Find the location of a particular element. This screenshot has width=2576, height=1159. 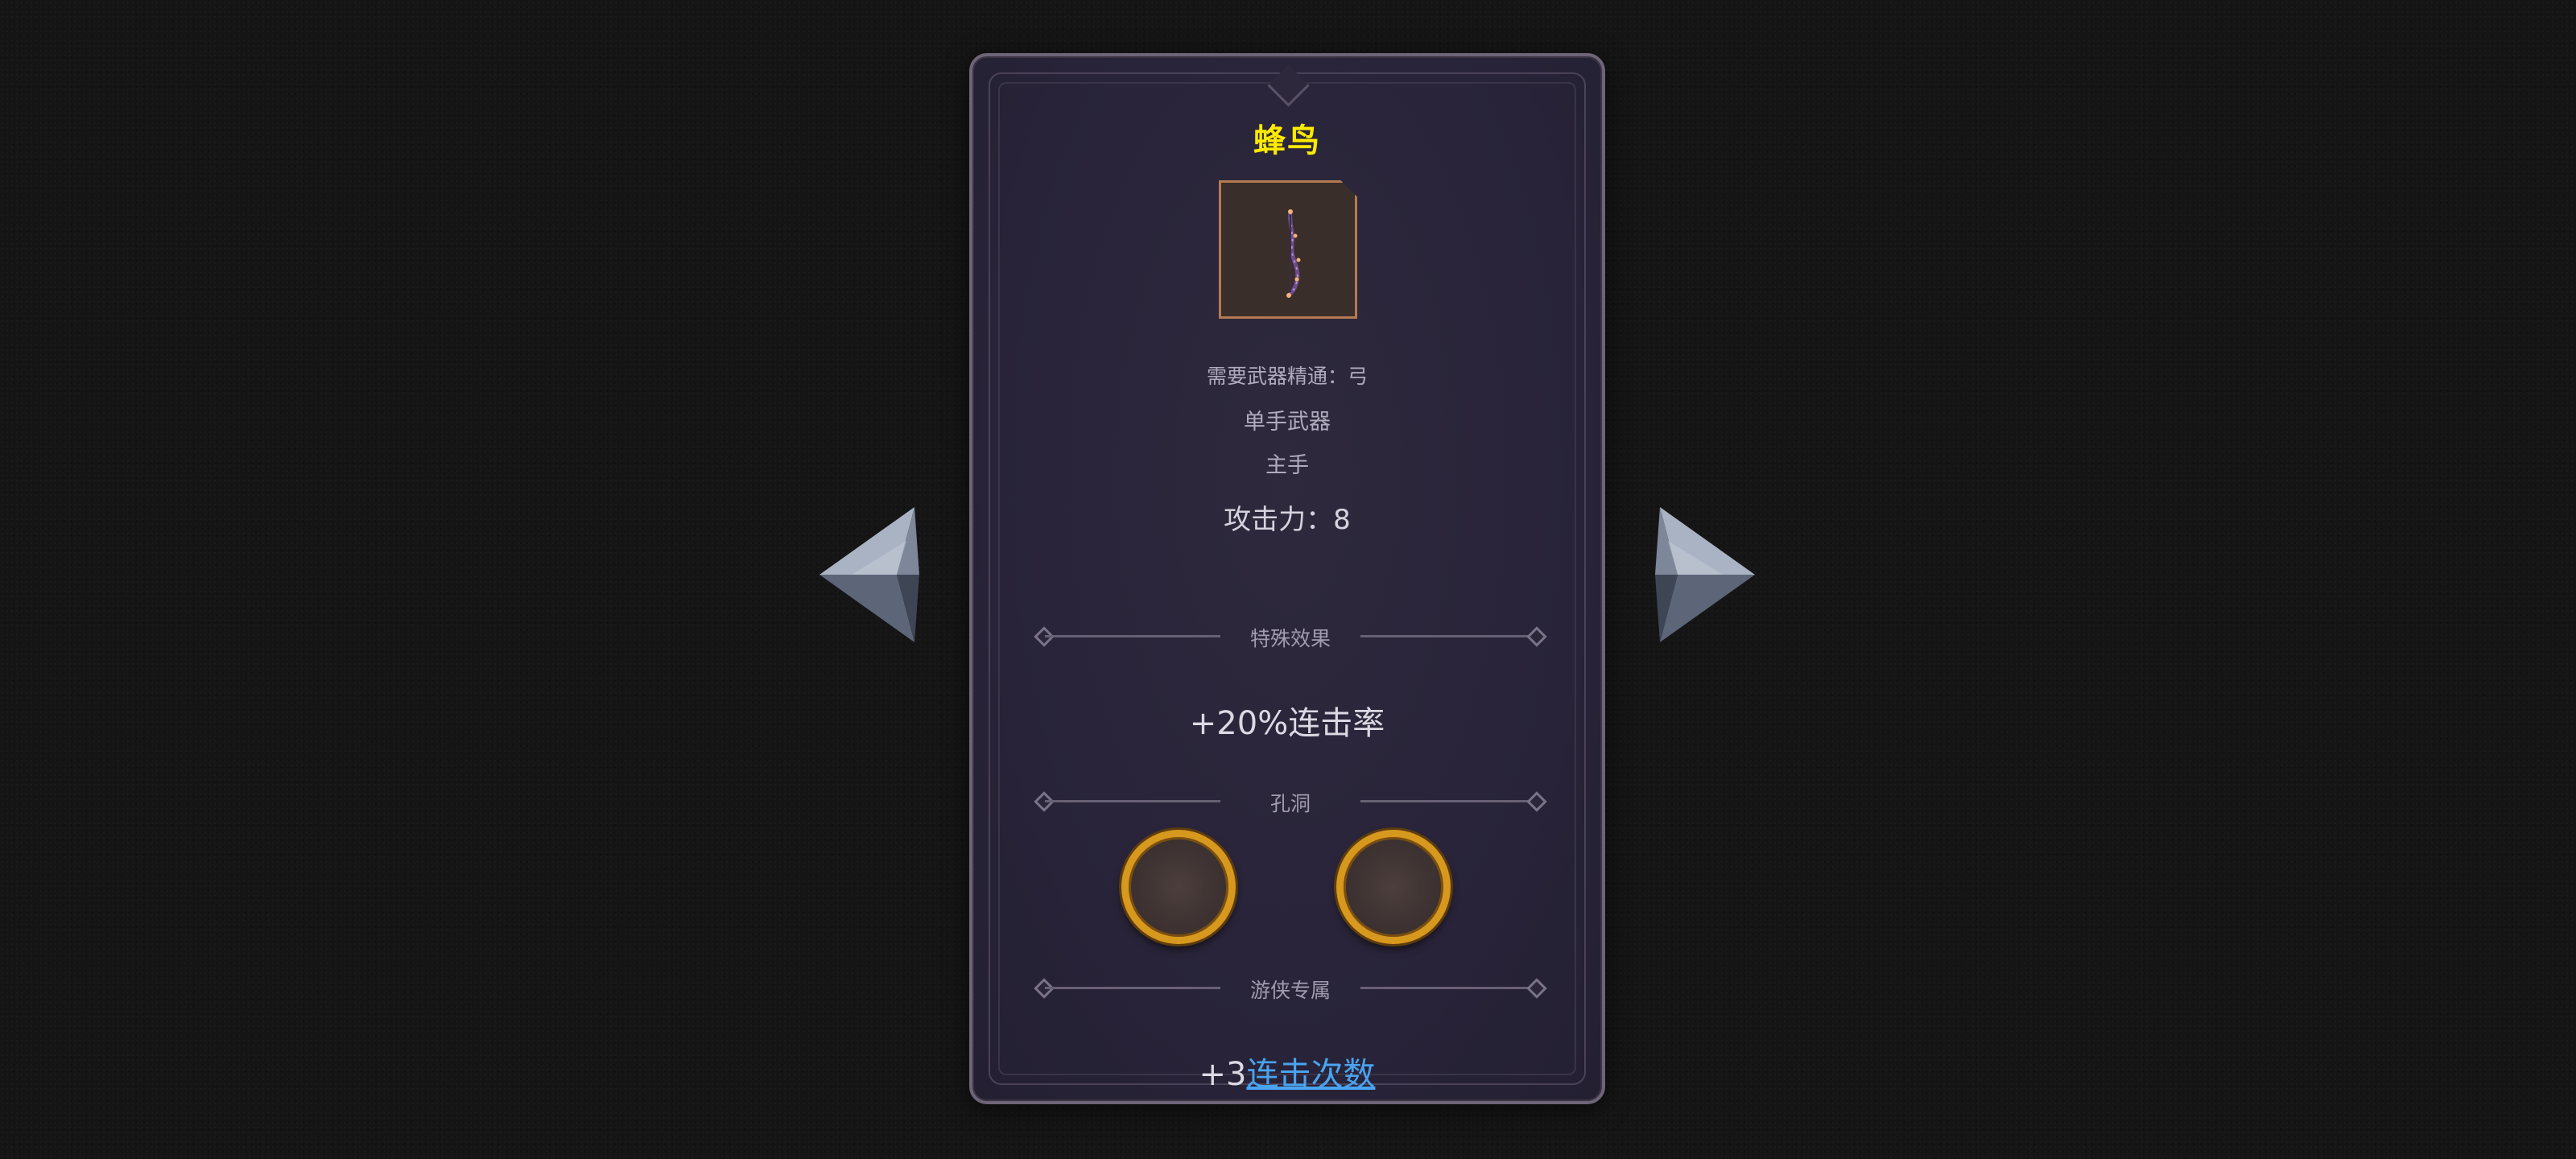

ranger-bonus: +3连击次数 is located at coordinates (1287, 1071).